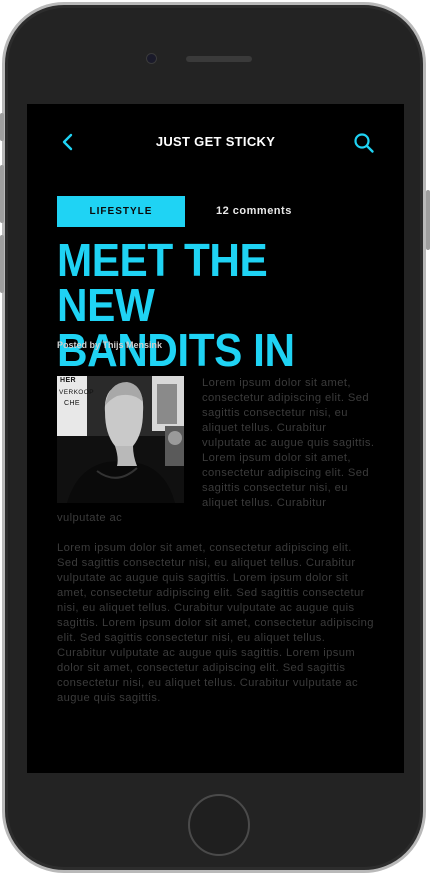  I want to click on top-bar: JUST GET STICKY, so click(215, 143).